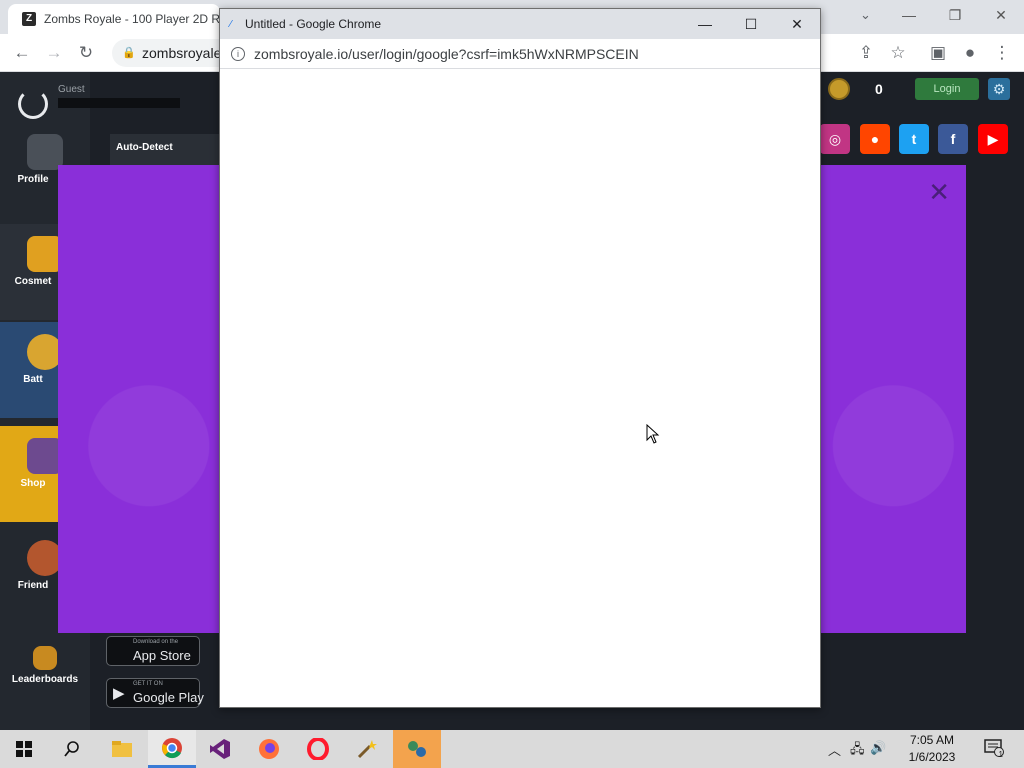 The width and height of the screenshot is (1024, 768). I want to click on clock-time: 7:05 AM, so click(932, 740).